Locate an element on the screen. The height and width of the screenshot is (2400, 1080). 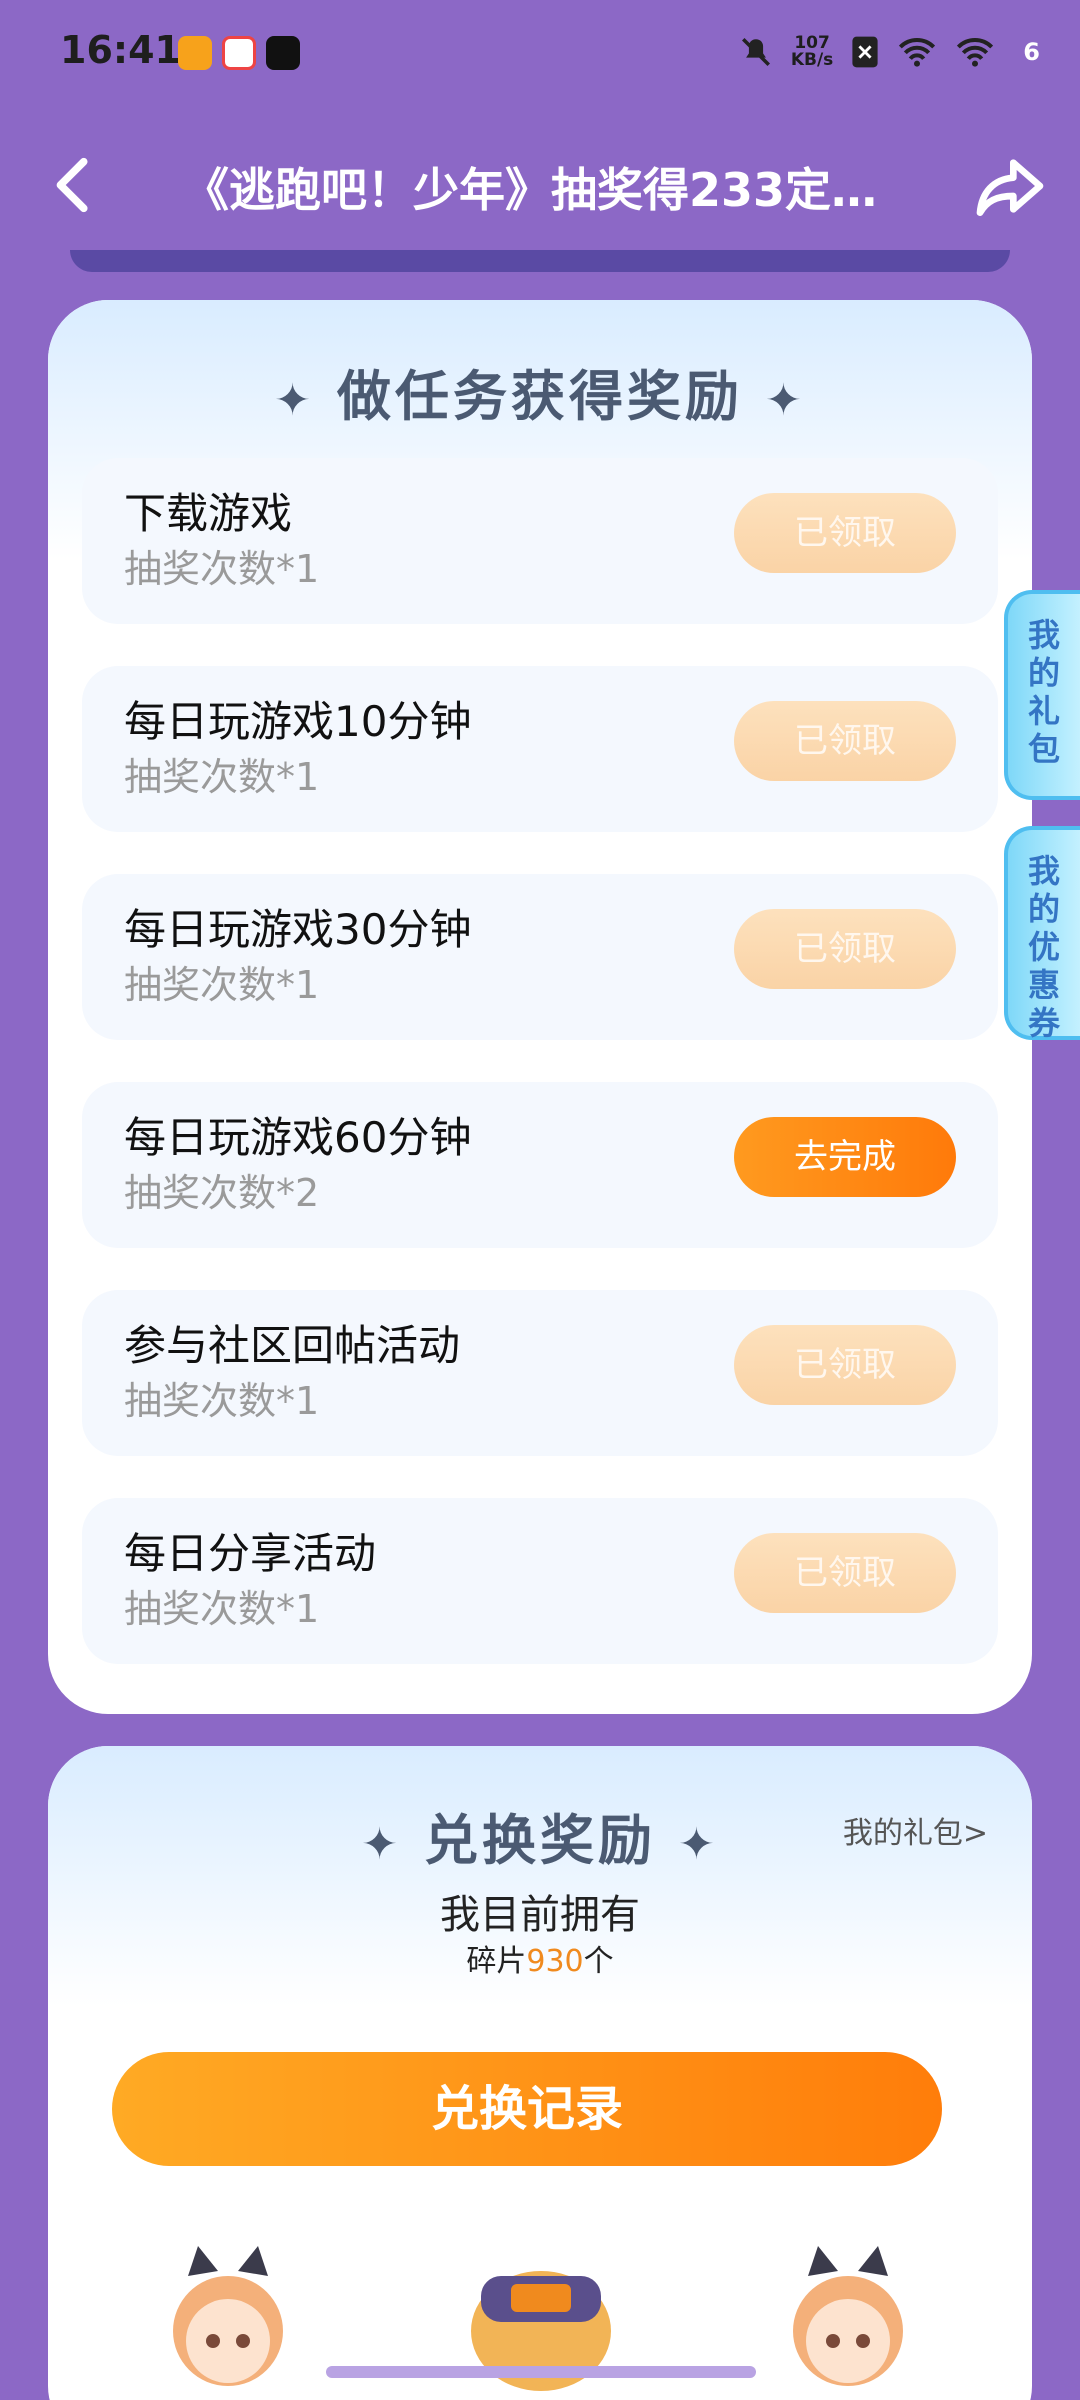
home-indicator is located at coordinates (541, 2372).